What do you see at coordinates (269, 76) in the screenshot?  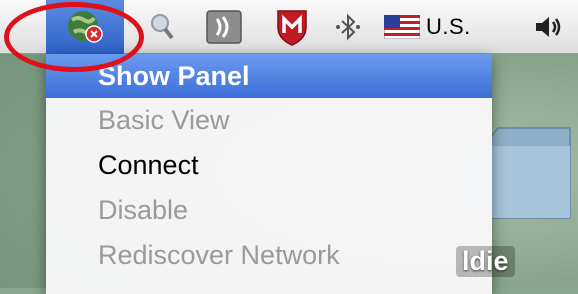 I see `menu-item-show-panel: Show Panel` at bounding box center [269, 76].